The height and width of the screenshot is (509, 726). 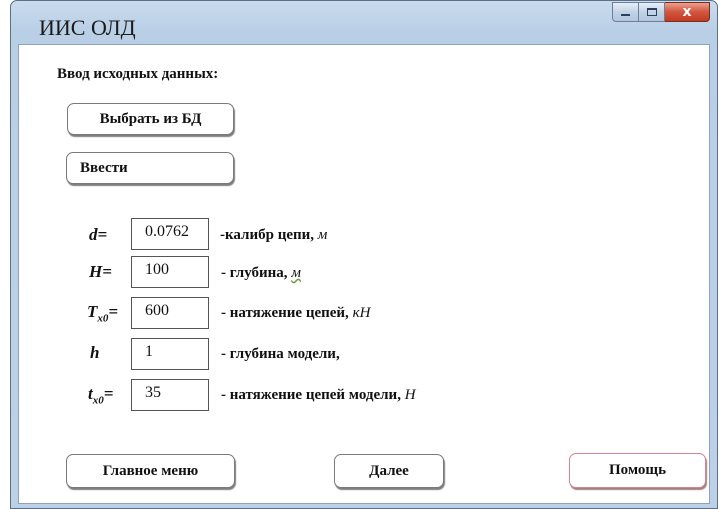 What do you see at coordinates (98, 234) in the screenshot?
I see `param-symbol-d: d=` at bounding box center [98, 234].